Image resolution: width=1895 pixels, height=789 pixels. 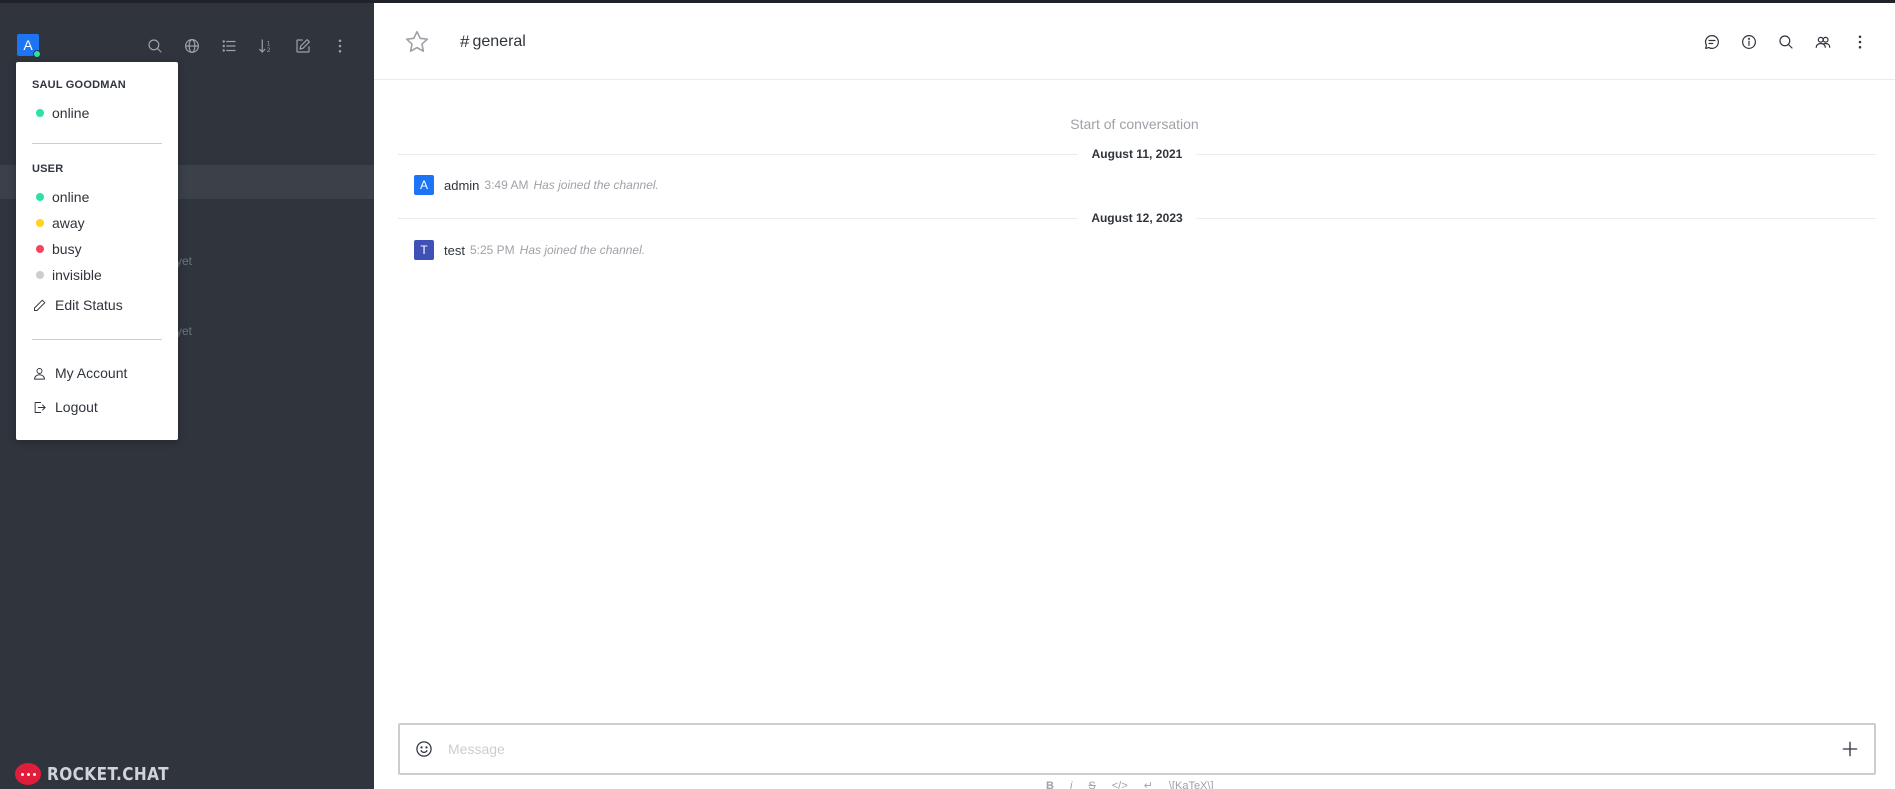 What do you see at coordinates (1134, 124) in the screenshot?
I see `start-of-conversation: Start of conversation` at bounding box center [1134, 124].